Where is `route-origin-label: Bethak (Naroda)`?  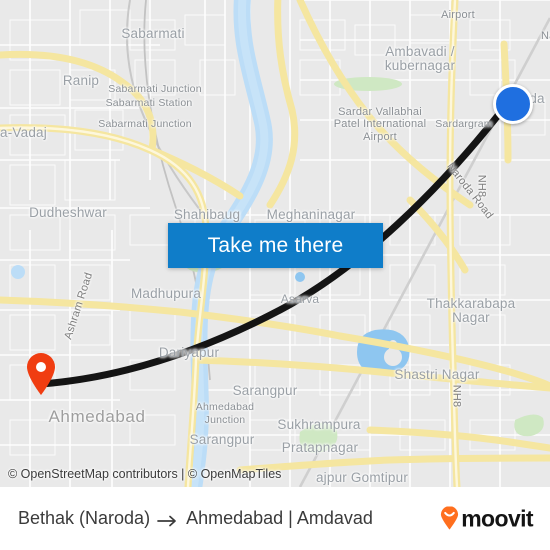 route-origin-label: Bethak (Naroda) is located at coordinates (84, 518).